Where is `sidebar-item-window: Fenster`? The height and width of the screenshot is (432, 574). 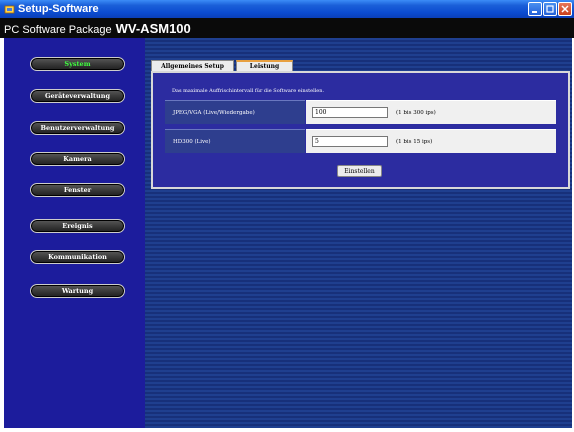
sidebar-item-window: Fenster is located at coordinates (77, 190).